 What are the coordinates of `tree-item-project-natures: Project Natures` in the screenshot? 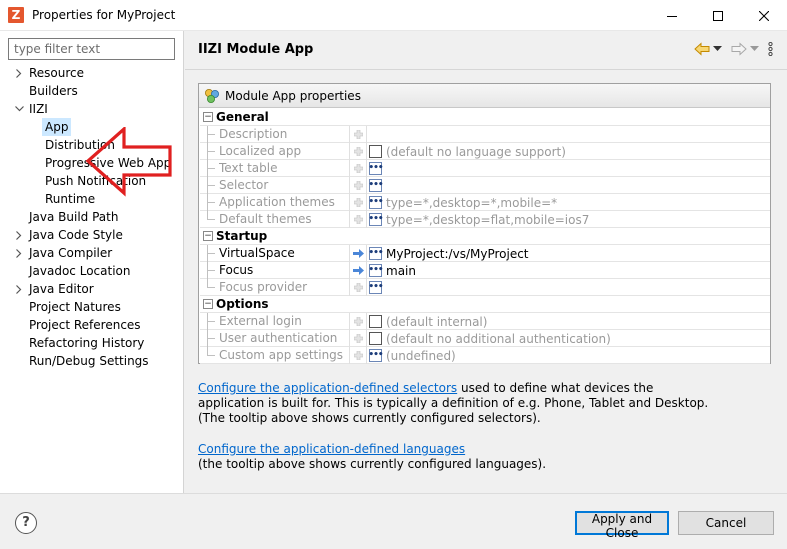 It's located at (92, 307).